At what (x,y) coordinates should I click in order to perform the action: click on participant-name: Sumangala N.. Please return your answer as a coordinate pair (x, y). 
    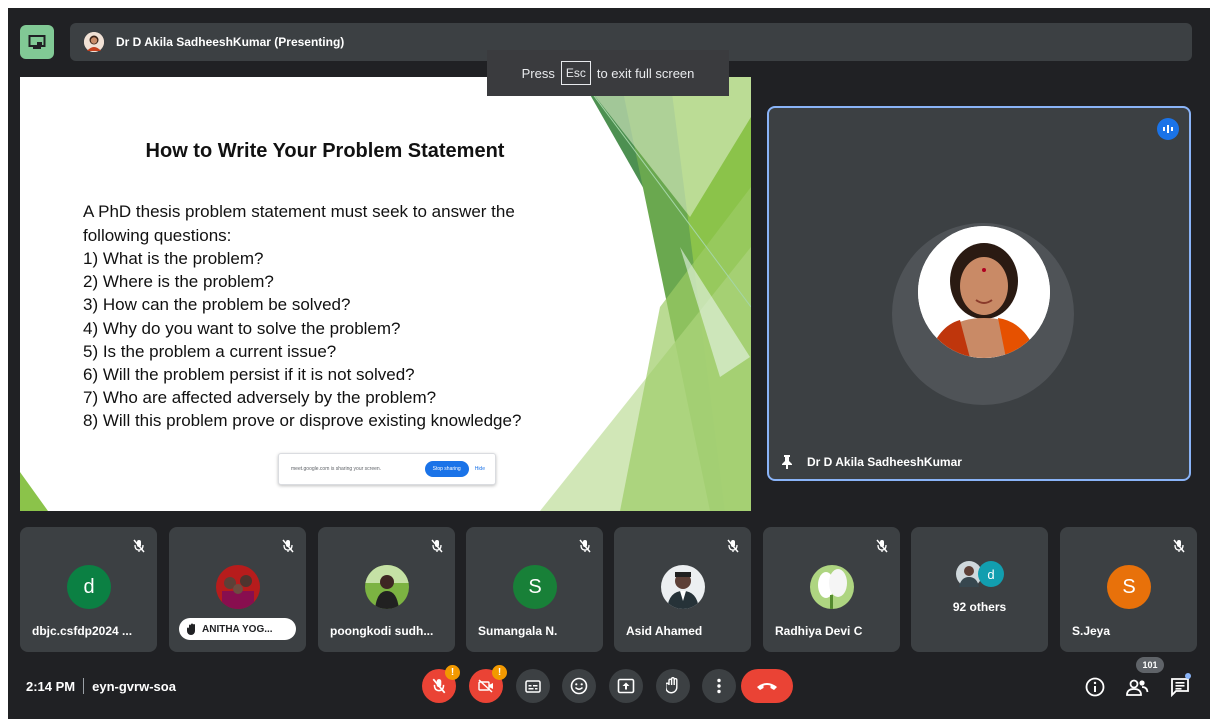
    Looking at the image, I should click on (518, 631).